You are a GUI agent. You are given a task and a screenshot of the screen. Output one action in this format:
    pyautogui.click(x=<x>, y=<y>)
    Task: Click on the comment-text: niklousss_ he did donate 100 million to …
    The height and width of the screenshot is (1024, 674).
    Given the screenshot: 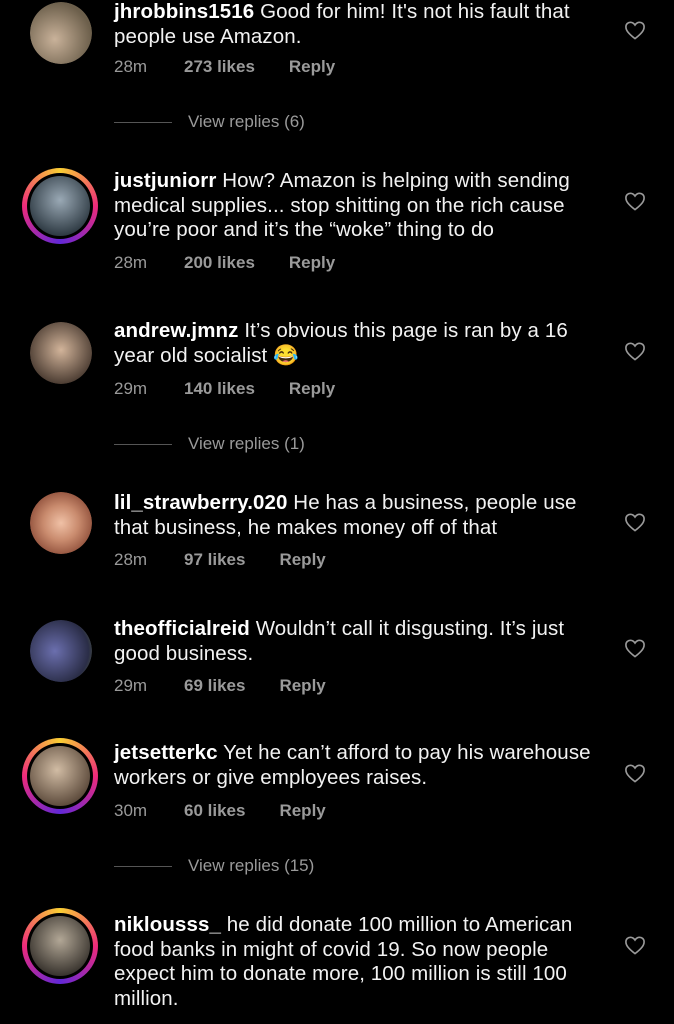 What is the action you would take?
    pyautogui.click(x=359, y=962)
    